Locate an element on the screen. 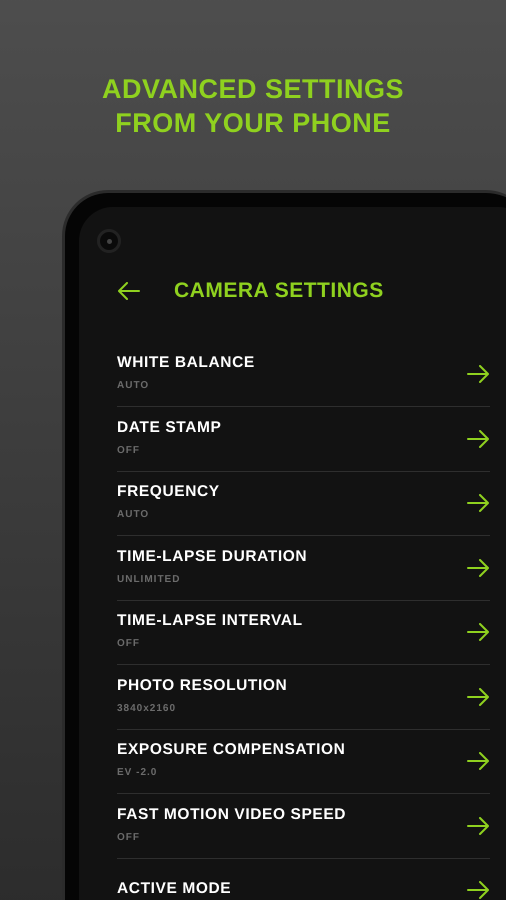  settings-row: TIME-LAPSE INTERVAL OFF is located at coordinates (303, 632).